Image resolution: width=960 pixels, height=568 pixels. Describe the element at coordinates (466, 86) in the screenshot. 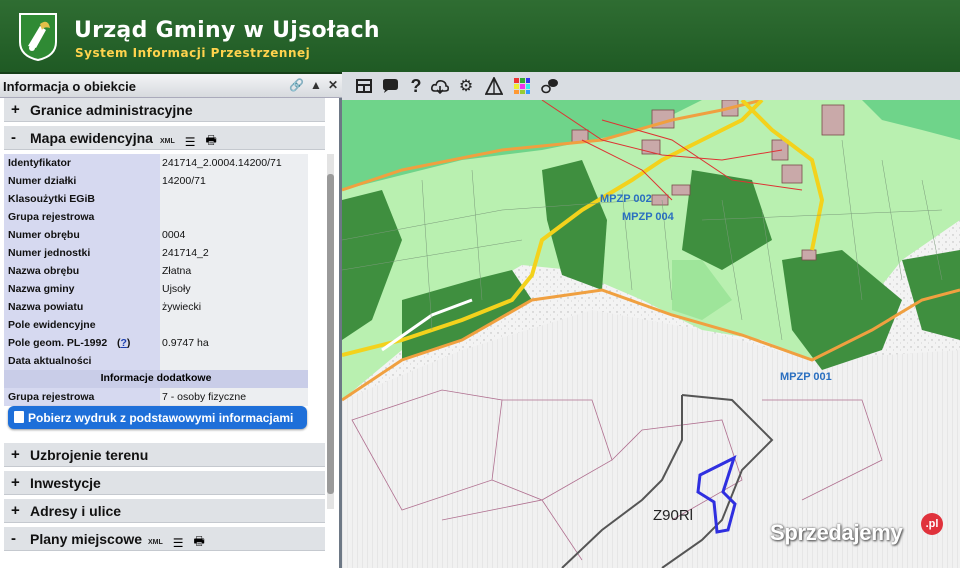

I see `settings-icon: ⚙` at that location.